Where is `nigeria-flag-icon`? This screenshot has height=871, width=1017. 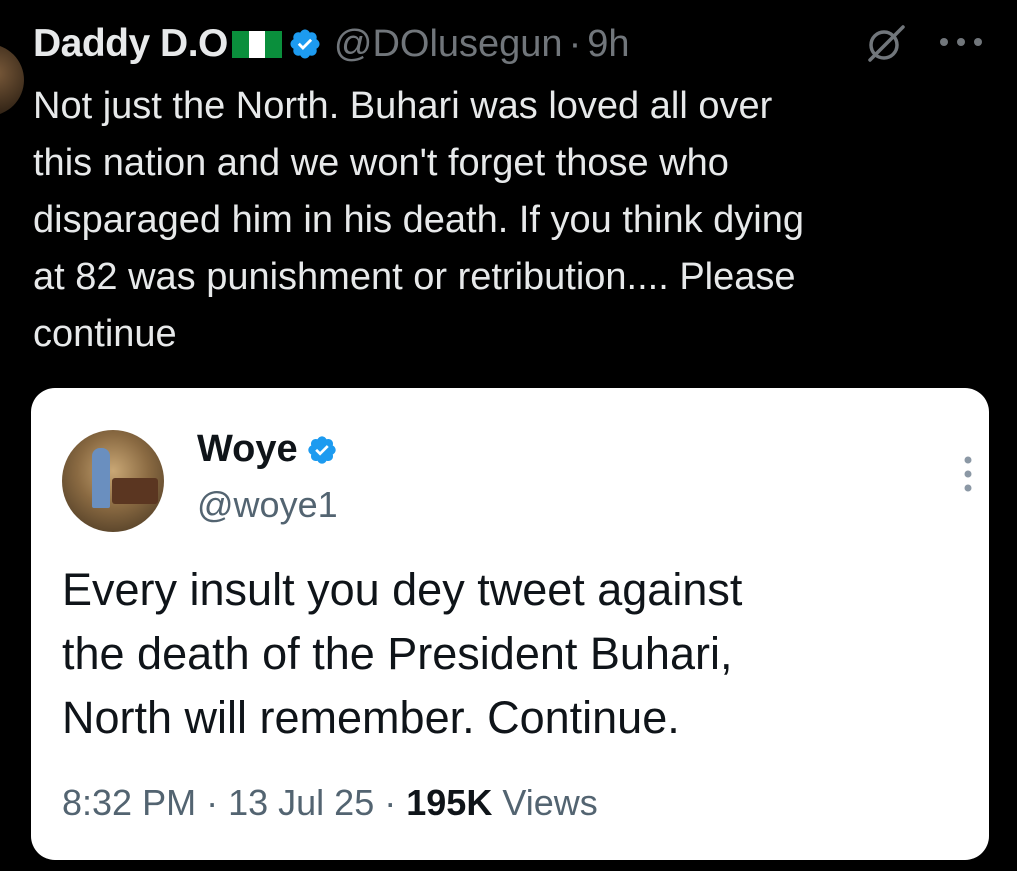
nigeria-flag-icon is located at coordinates (256, 44).